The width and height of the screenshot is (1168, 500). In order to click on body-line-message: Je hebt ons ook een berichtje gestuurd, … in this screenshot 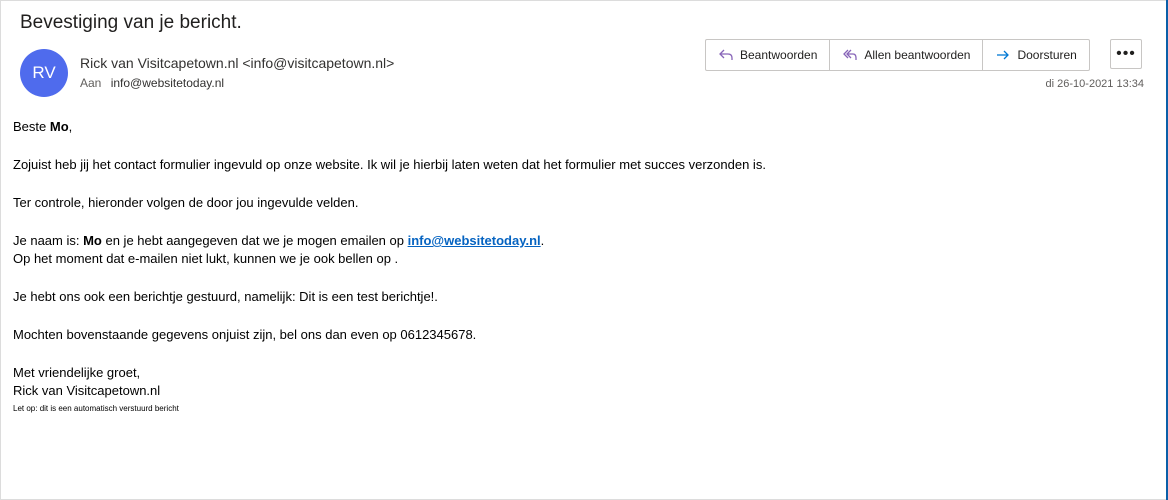, I will do `click(225, 296)`.